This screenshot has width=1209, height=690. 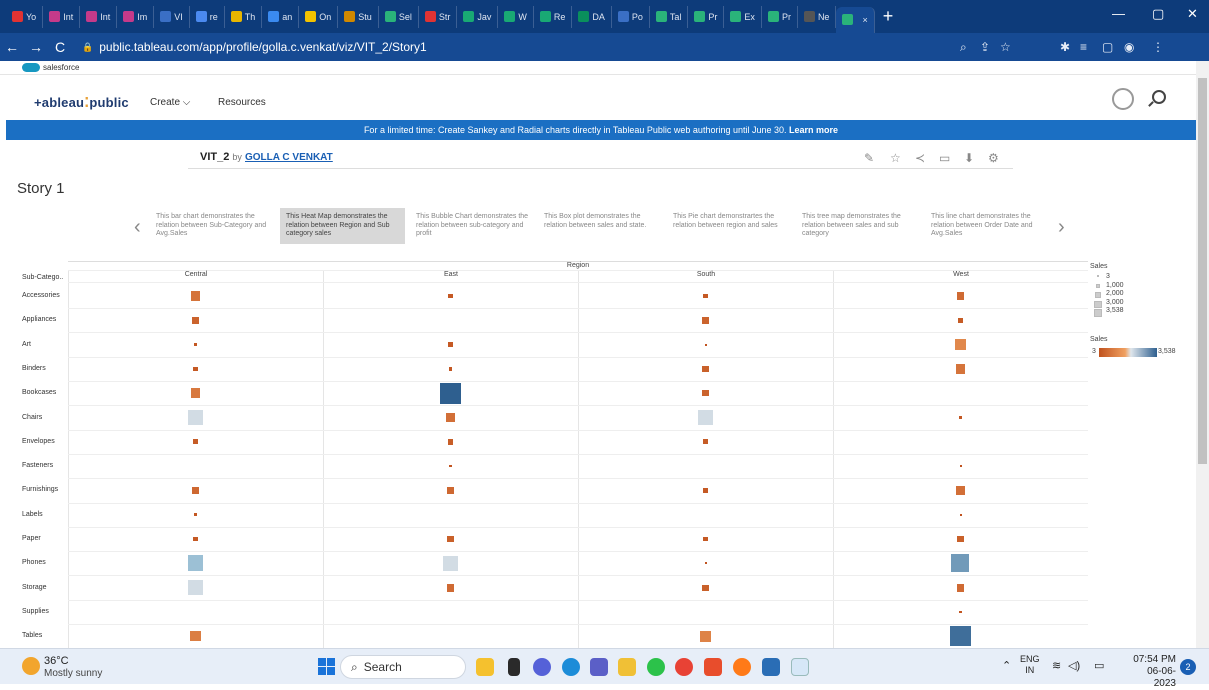 What do you see at coordinates (813, 130) in the screenshot?
I see `learn-more-link: Learn more` at bounding box center [813, 130].